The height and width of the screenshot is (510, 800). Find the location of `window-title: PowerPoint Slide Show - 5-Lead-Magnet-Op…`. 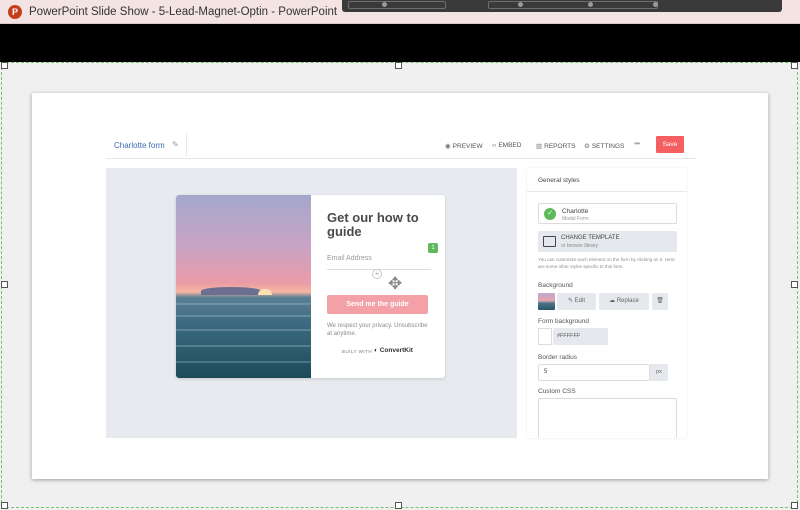

window-title: PowerPoint Slide Show - 5-Lead-Magnet-Op… is located at coordinates (183, 12).